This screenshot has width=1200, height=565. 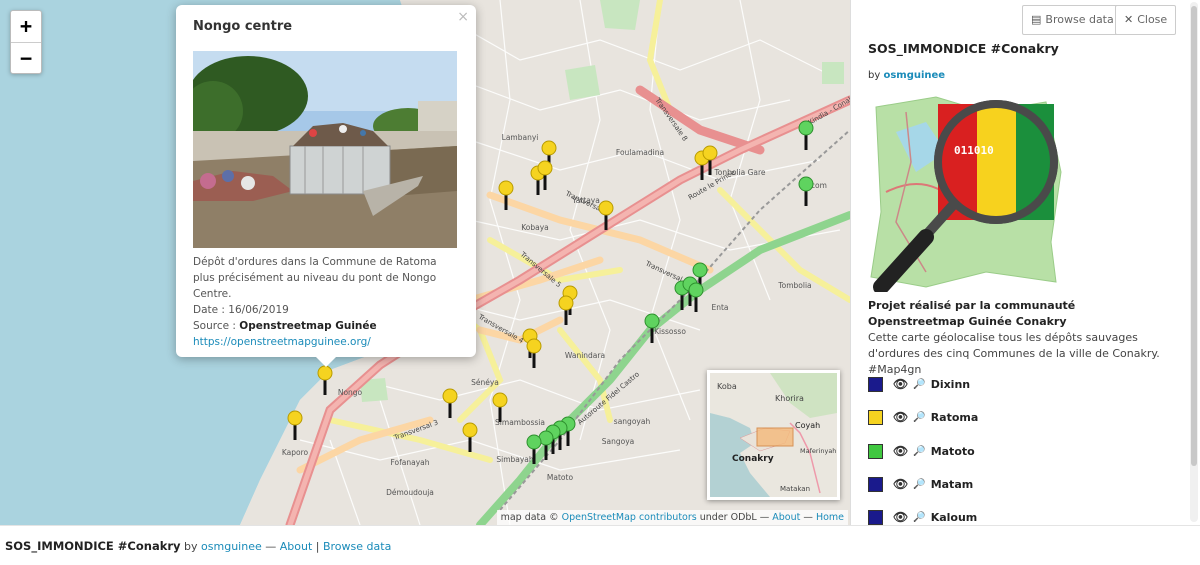 What do you see at coordinates (26, 57) in the screenshot?
I see `zoom-out-button: −` at bounding box center [26, 57].